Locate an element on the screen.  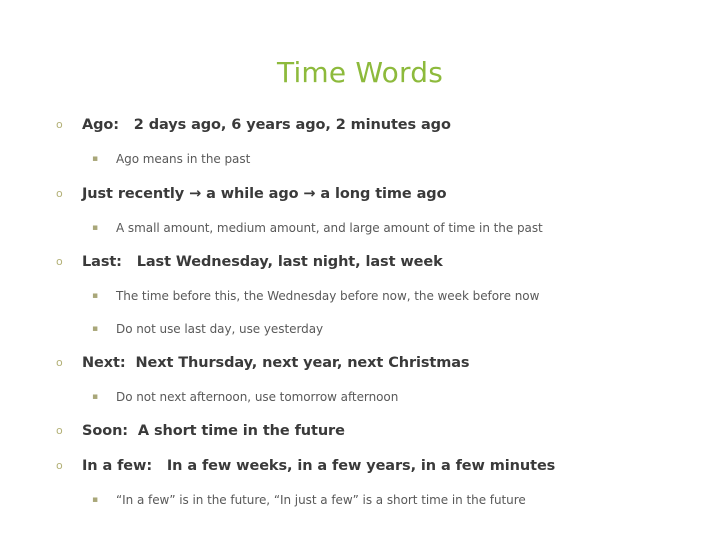
page-title: Time Words is located at coordinates (360, 72).